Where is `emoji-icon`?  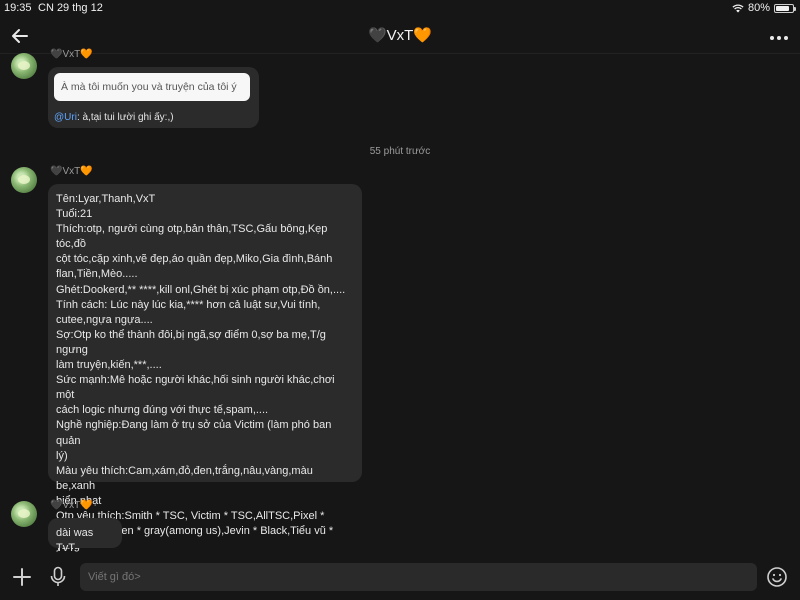 emoji-icon is located at coordinates (777, 577).